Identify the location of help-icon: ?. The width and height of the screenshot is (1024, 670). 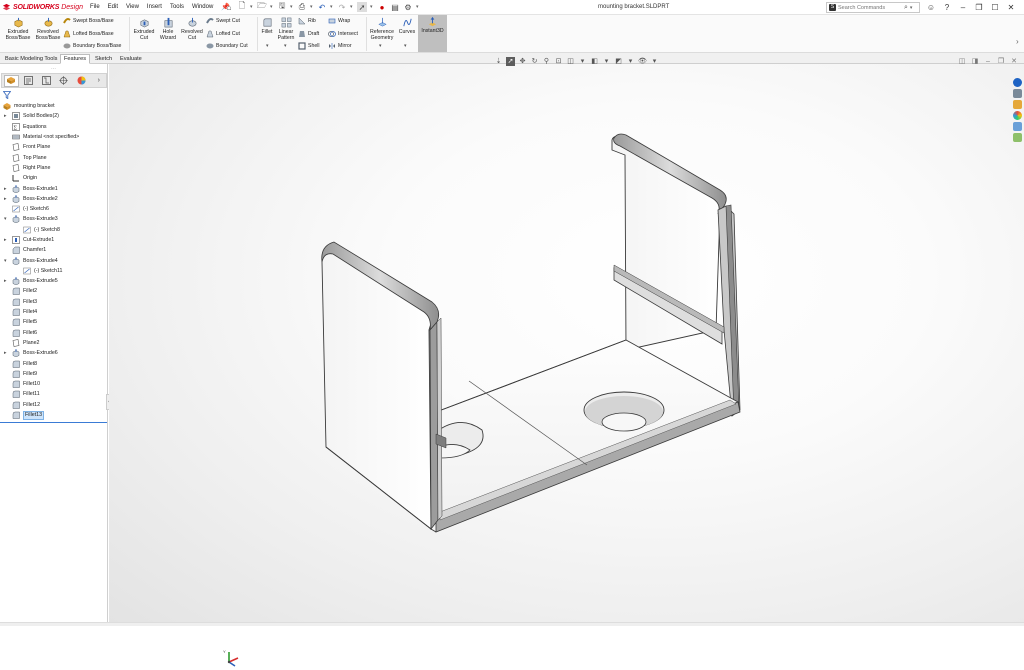
(947, 7).